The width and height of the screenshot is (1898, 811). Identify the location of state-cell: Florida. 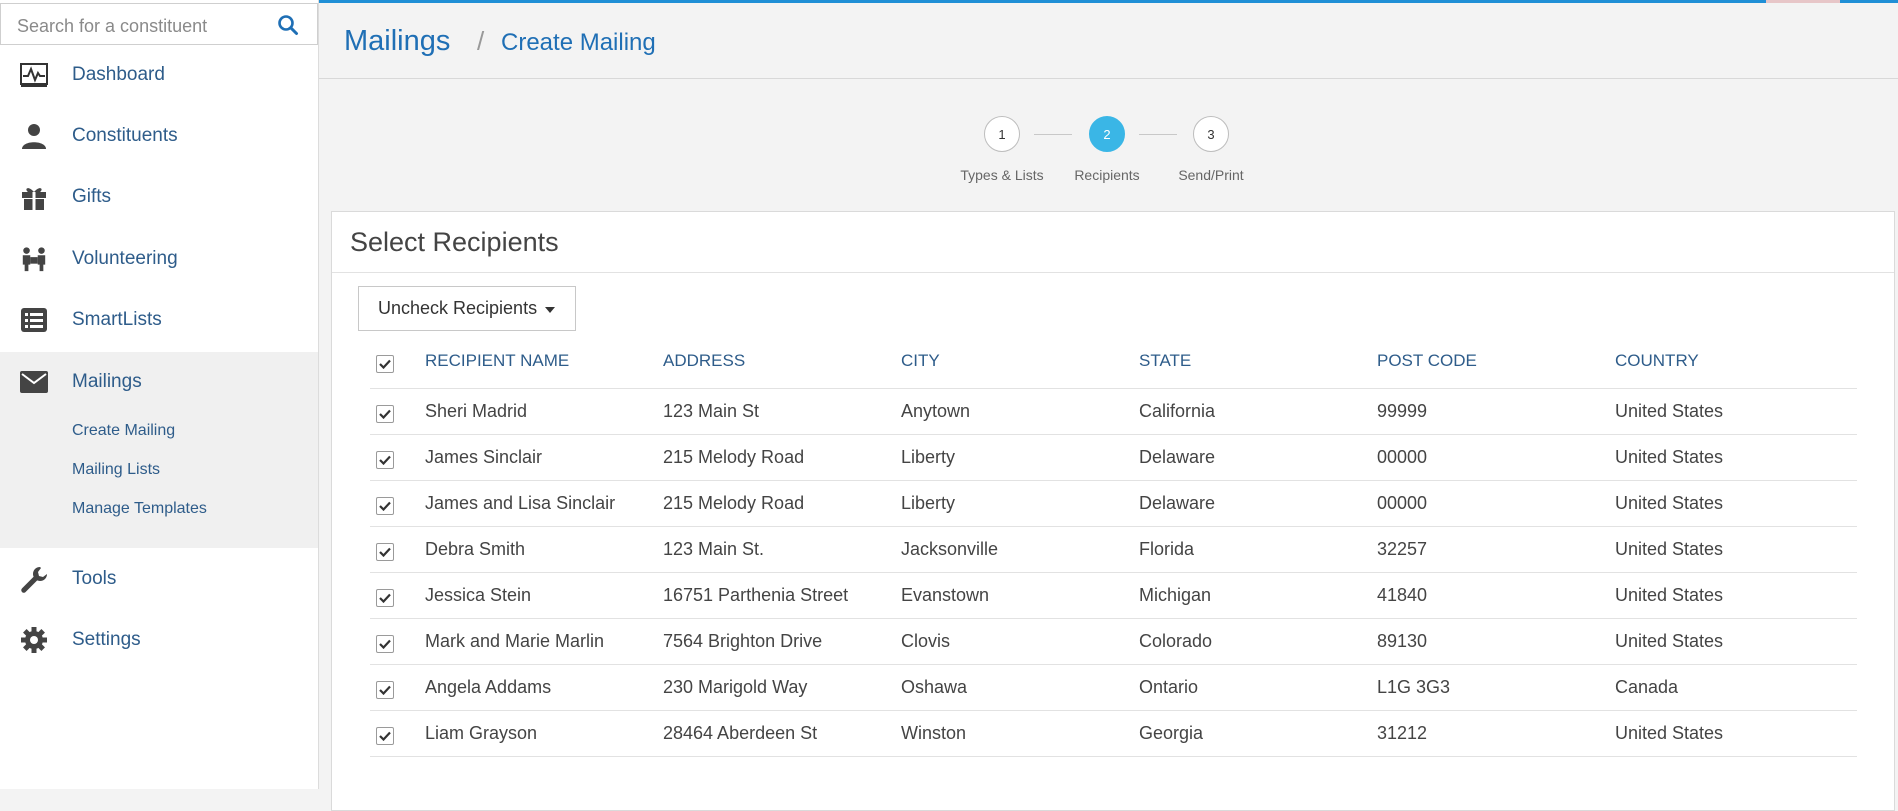
(1258, 549).